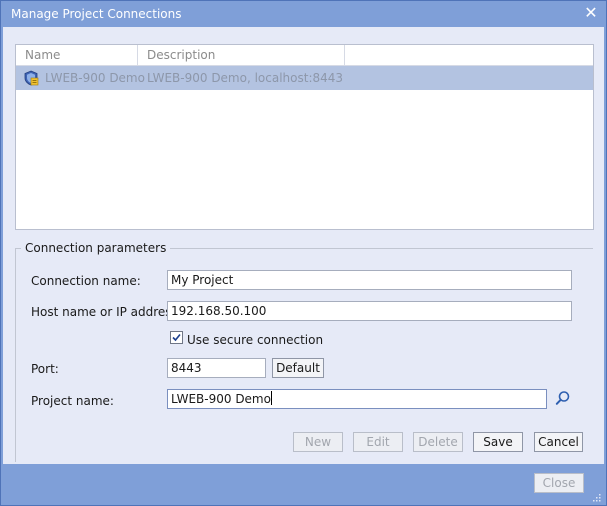 This screenshot has width=607, height=506. Describe the element at coordinates (221, 399) in the screenshot. I see `project-name-value: LWEB-900 Demo` at that location.